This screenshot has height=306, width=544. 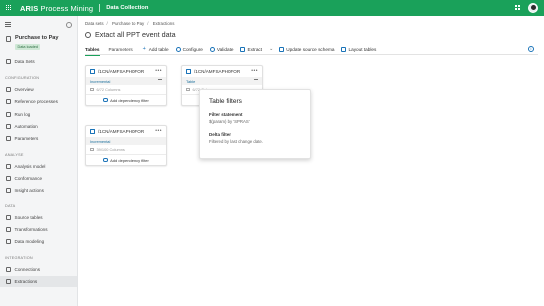 What do you see at coordinates (189, 49) in the screenshot?
I see `configure-button: Configure` at bounding box center [189, 49].